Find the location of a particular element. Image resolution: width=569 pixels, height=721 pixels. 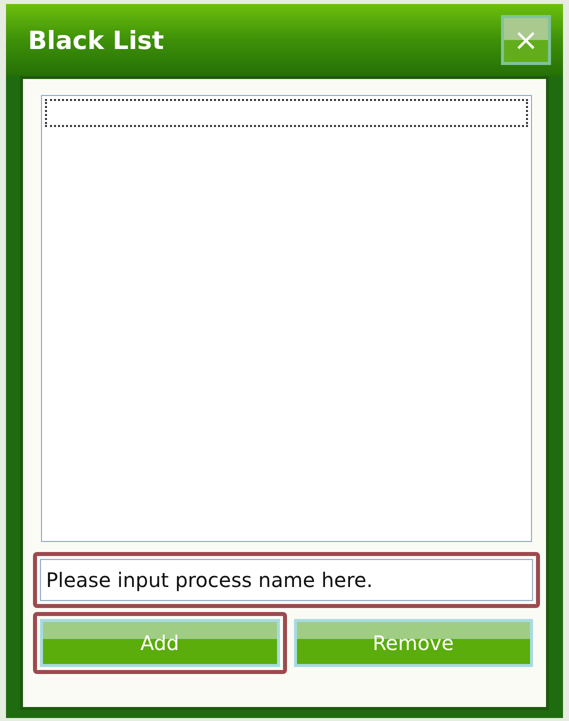

remove-button: Remove is located at coordinates (413, 643).